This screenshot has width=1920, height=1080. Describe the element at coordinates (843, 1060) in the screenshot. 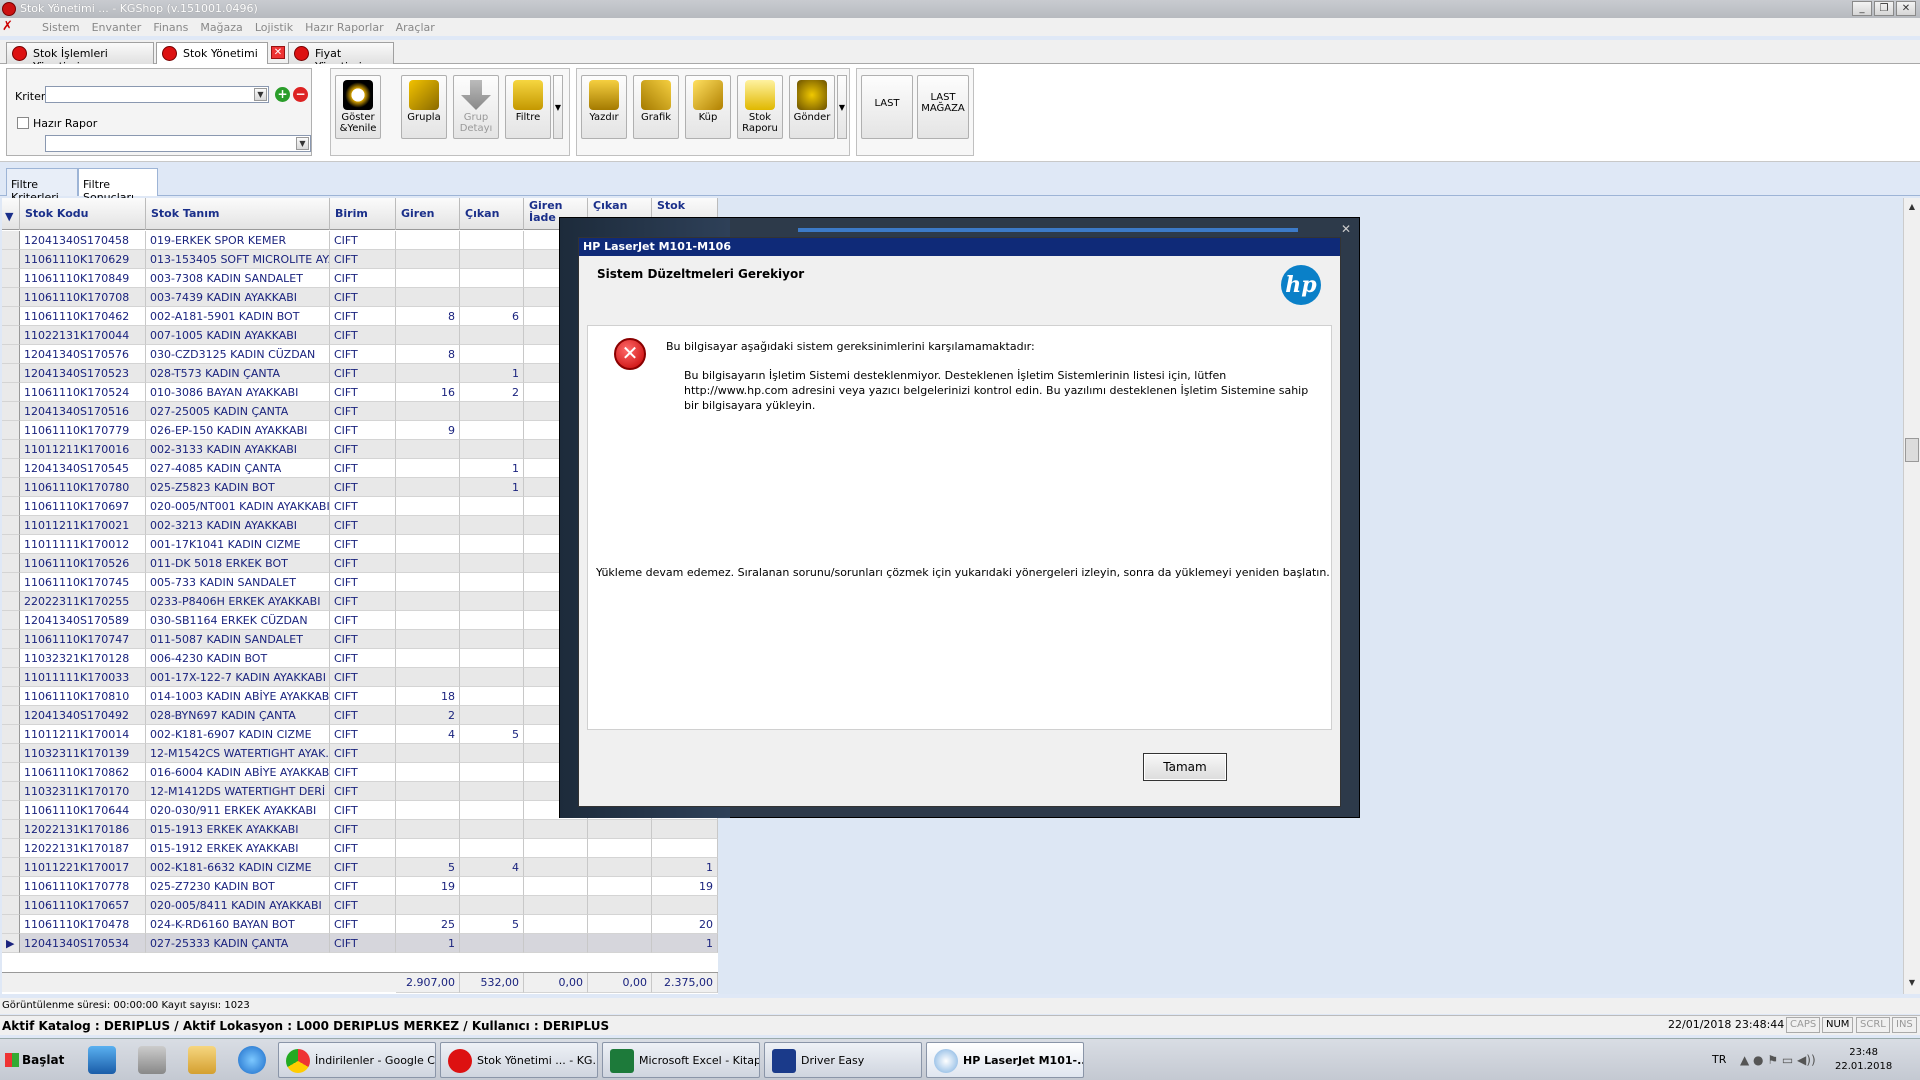

I see `task-driver-easy: Driver Easy` at that location.